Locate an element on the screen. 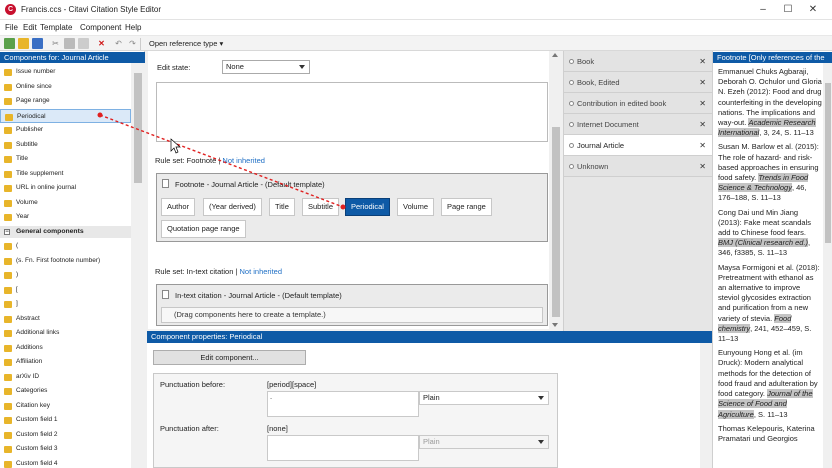 The height and width of the screenshot is (468, 832). undo-icon: ↶ is located at coordinates (118, 43).